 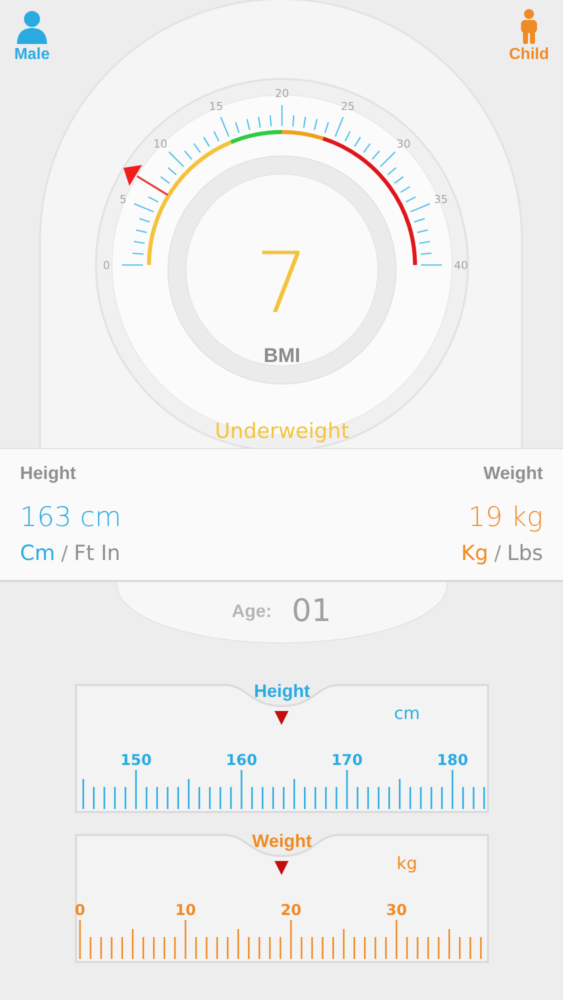 I want to click on ruler-unit: kg, so click(x=406, y=864).